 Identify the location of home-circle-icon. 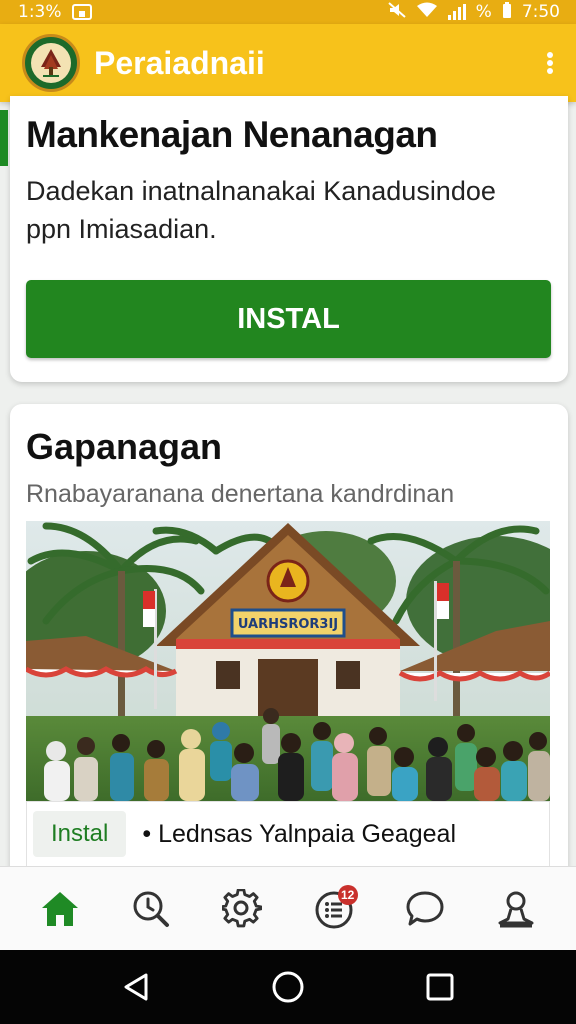
(288, 987).